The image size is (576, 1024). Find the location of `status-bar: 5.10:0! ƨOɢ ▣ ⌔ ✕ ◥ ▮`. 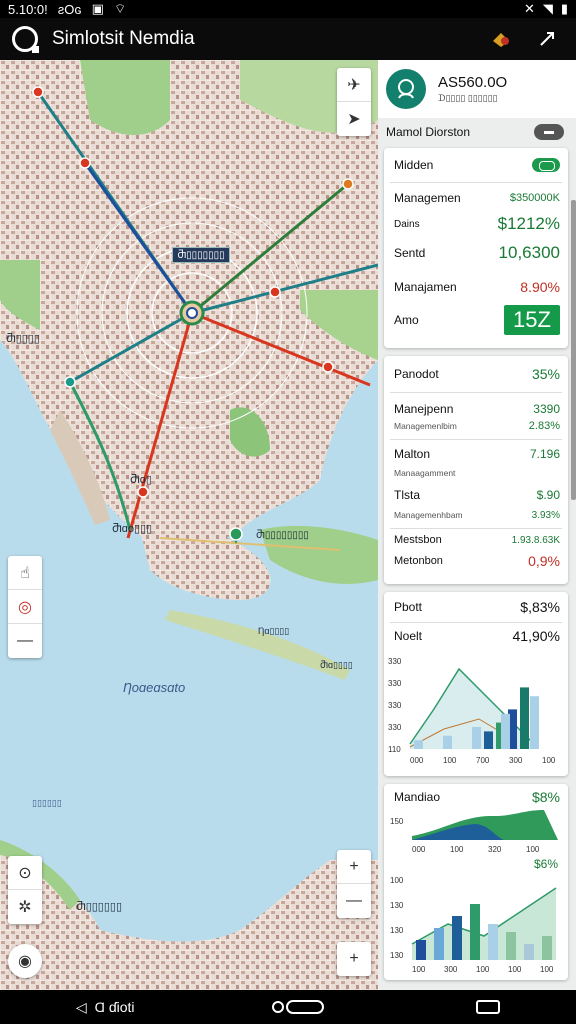

status-bar: 5.10:0! ƨOɢ ▣ ⌔ ✕ ◥ ▮ is located at coordinates (288, 9).